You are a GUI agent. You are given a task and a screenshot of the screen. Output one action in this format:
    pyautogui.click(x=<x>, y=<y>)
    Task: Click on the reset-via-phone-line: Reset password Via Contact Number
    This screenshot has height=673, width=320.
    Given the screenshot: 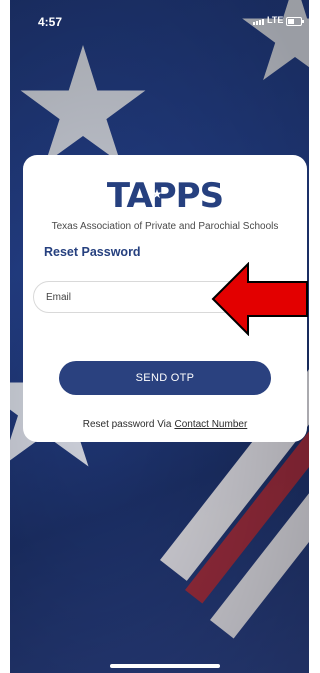 What is the action you would take?
    pyautogui.click(x=165, y=424)
    